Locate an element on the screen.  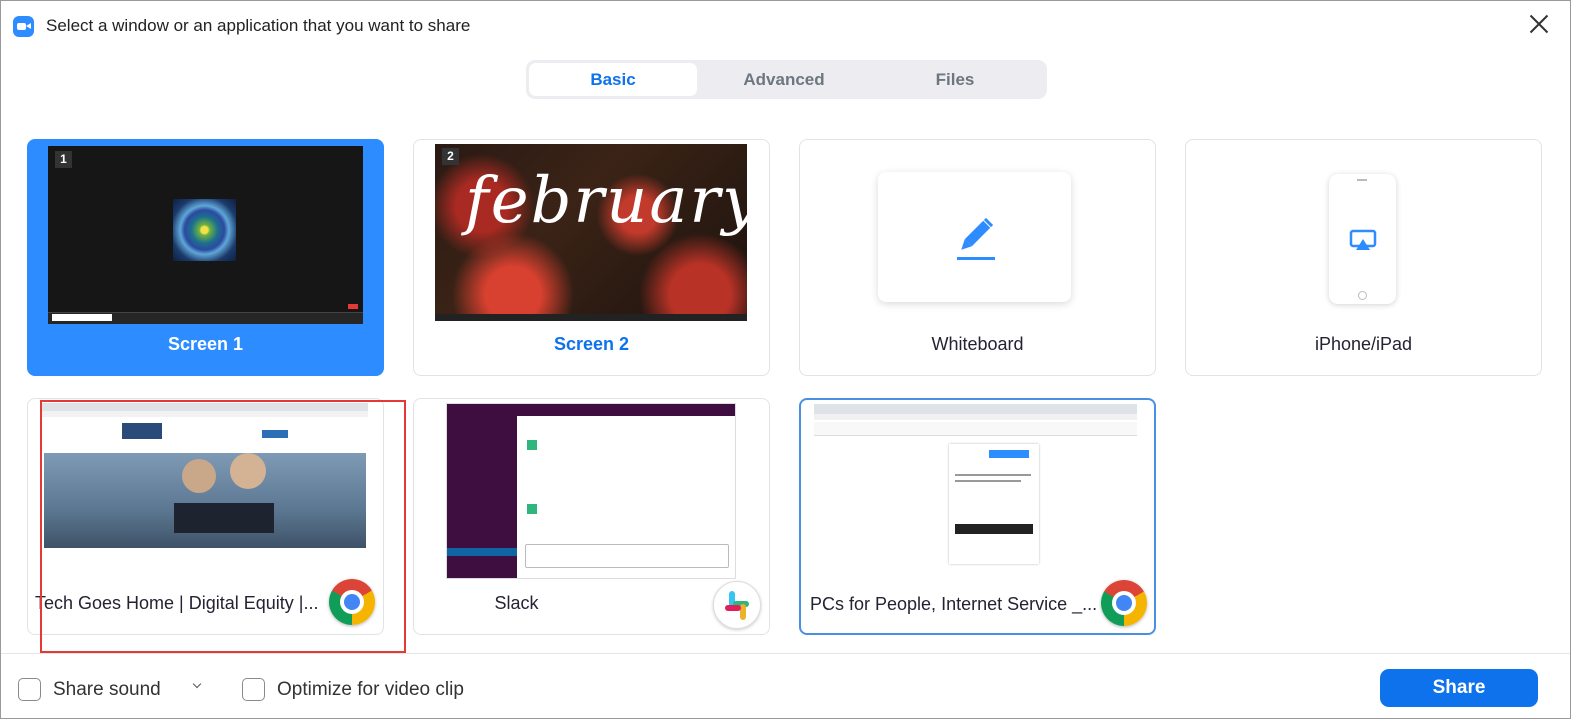
share-sound-checkbox is located at coordinates (29, 689).